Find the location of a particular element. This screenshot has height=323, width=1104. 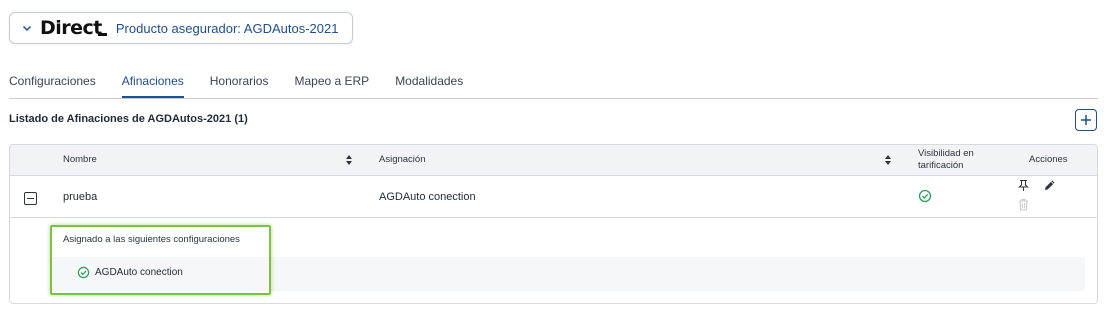

add-button is located at coordinates (1086, 120).